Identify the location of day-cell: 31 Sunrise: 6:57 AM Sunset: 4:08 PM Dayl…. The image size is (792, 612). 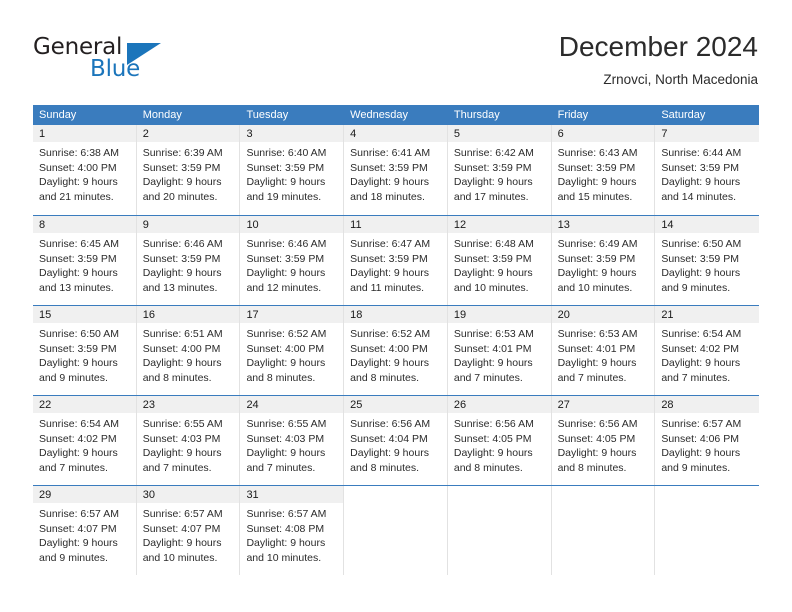
(292, 530).